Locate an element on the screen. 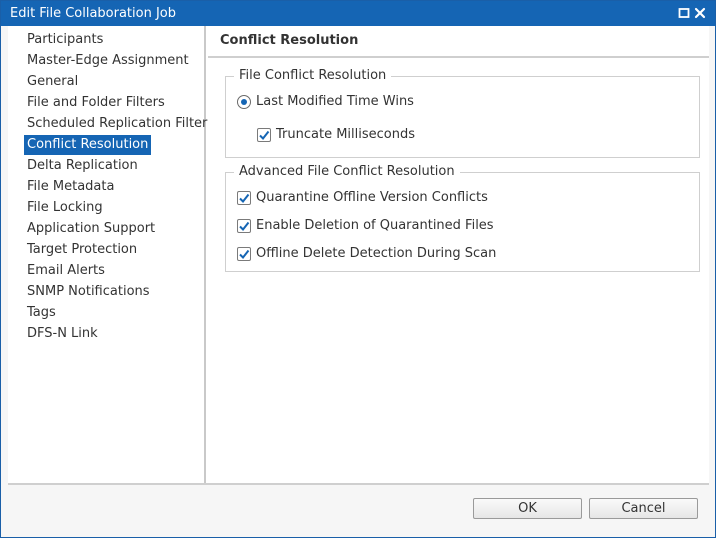 The image size is (716, 538). radio-selected-icon is located at coordinates (244, 102).